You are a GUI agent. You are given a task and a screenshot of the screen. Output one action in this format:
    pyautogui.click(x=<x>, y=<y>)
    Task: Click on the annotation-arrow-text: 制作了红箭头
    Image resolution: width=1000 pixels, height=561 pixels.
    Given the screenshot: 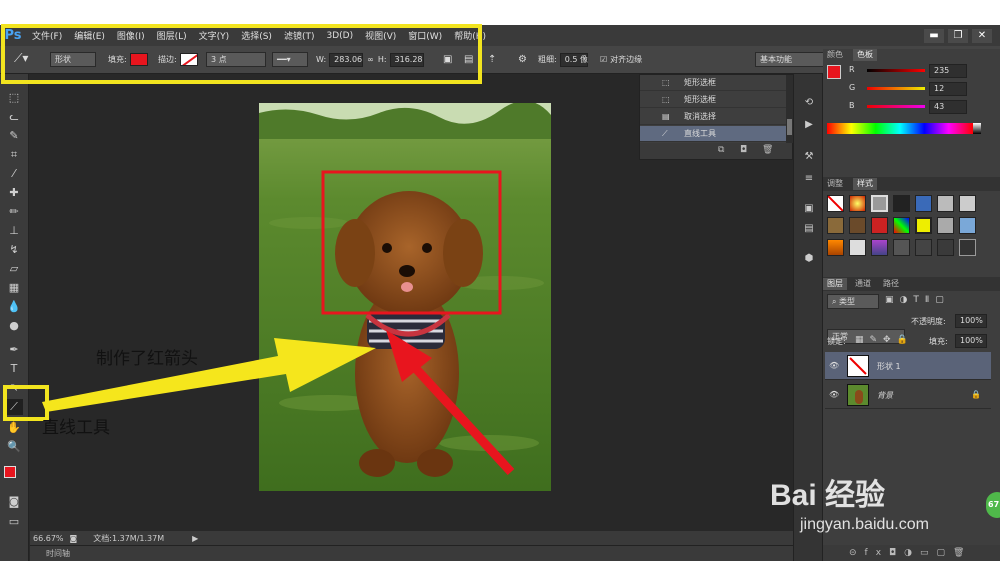 What is the action you would take?
    pyautogui.click(x=147, y=359)
    